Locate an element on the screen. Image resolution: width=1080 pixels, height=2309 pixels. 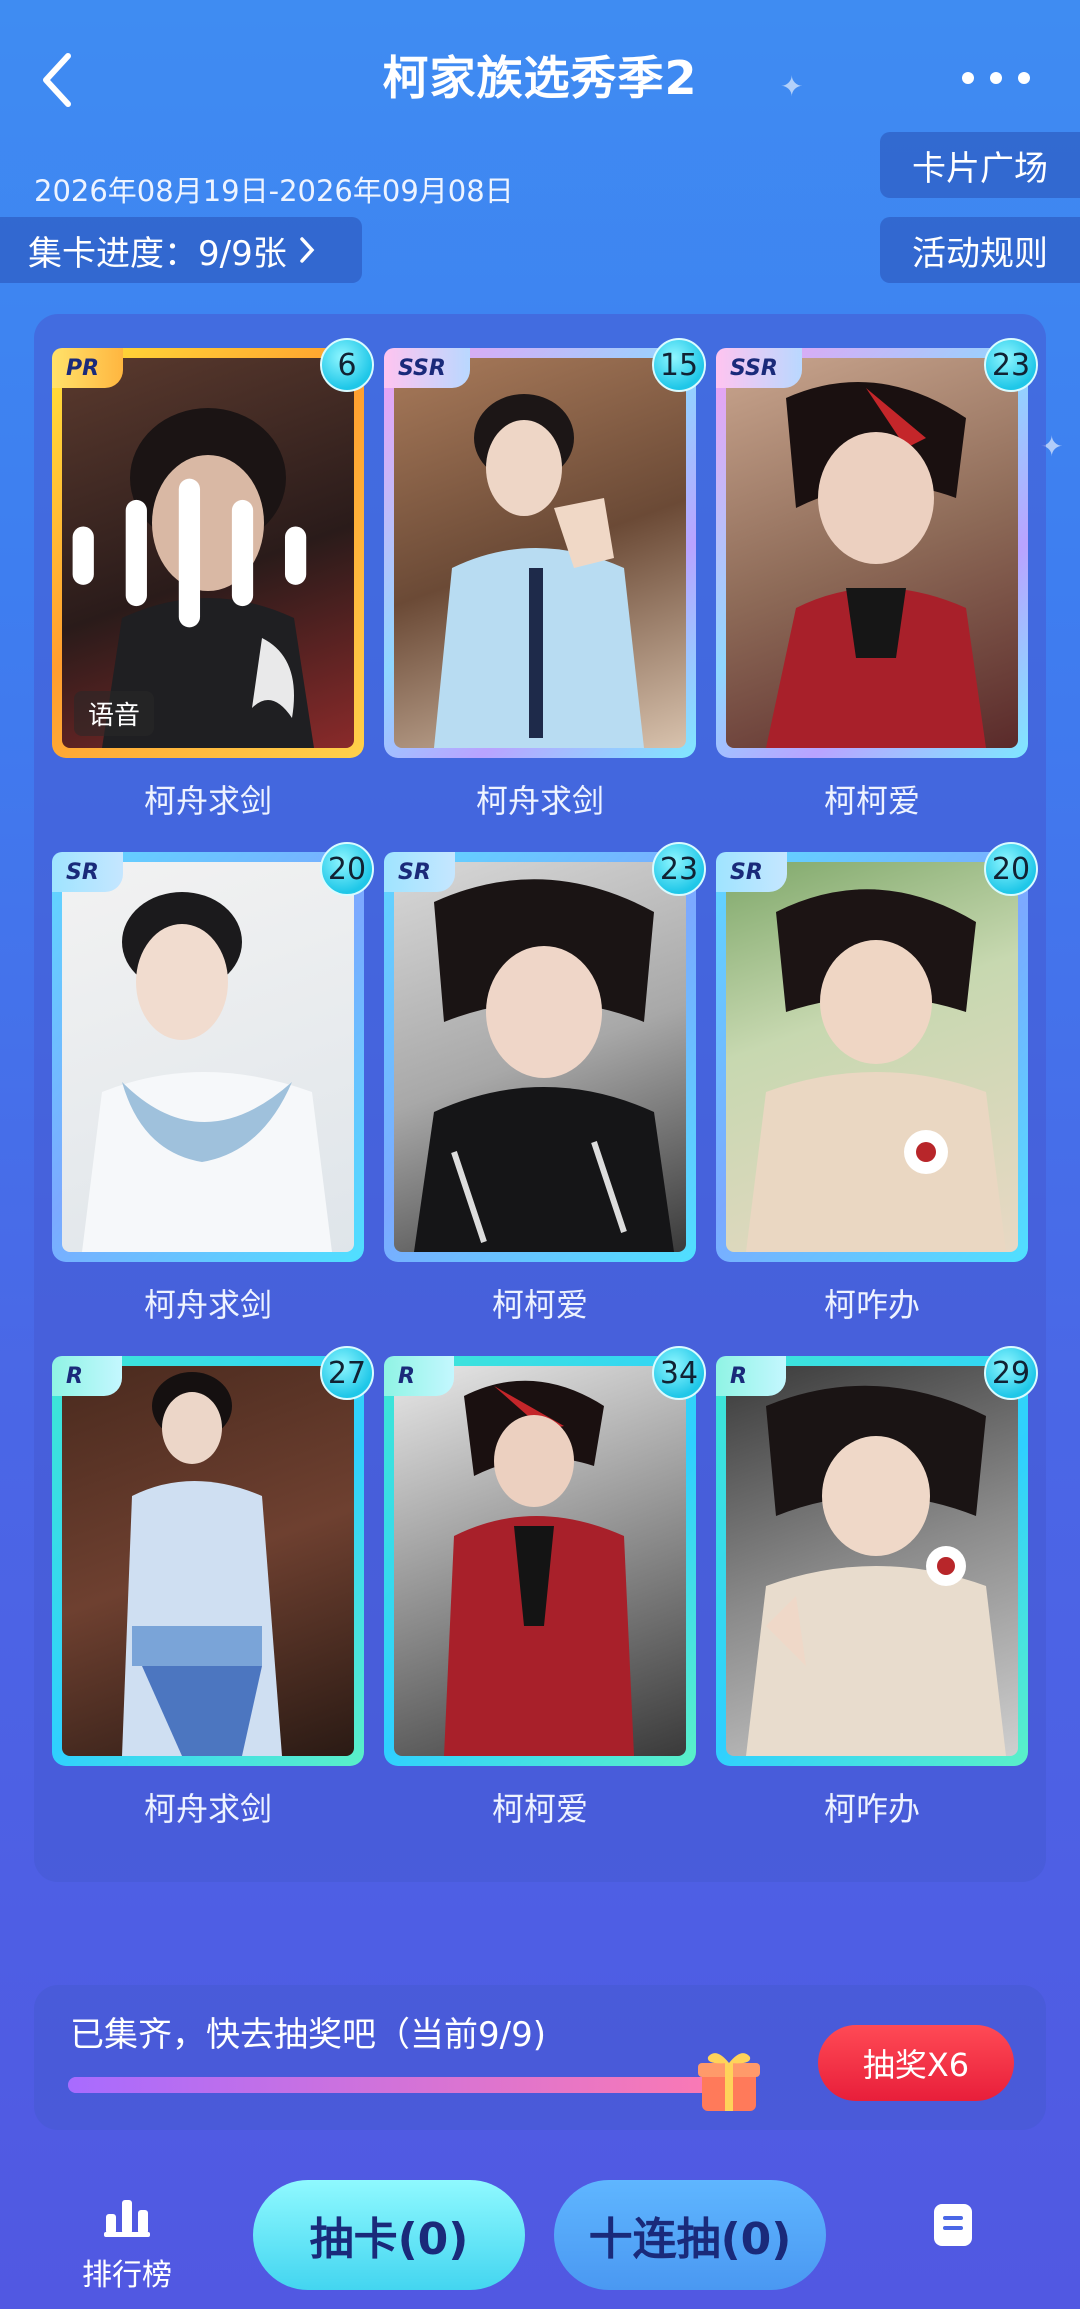
lottery-progress-fill is located at coordinates (408, 2085).